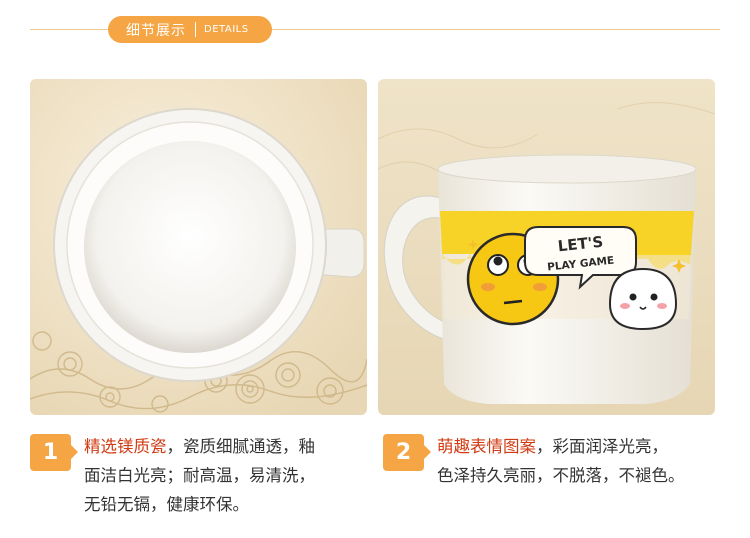 This screenshot has height=538, width=750. Describe the element at coordinates (579, 461) in the screenshot. I see `feature-2-description: 萌趣表情图案，彩面润泽光亮， 色泽持久亮丽，不脱落，不褪色。` at that location.